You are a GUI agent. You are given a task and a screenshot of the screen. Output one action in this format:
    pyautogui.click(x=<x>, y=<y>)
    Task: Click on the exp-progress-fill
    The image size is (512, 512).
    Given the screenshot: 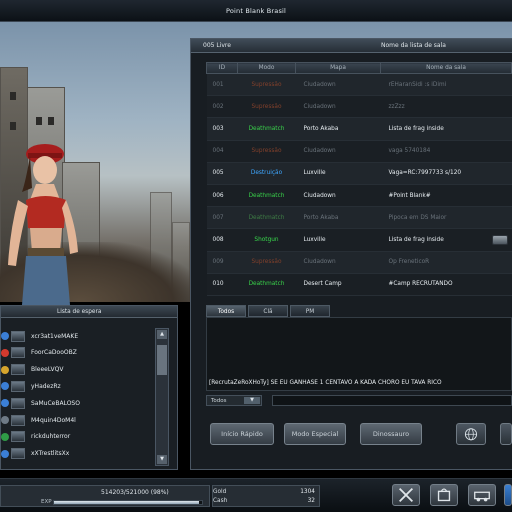 What is the action you would take?
    pyautogui.click(x=127, y=502)
    